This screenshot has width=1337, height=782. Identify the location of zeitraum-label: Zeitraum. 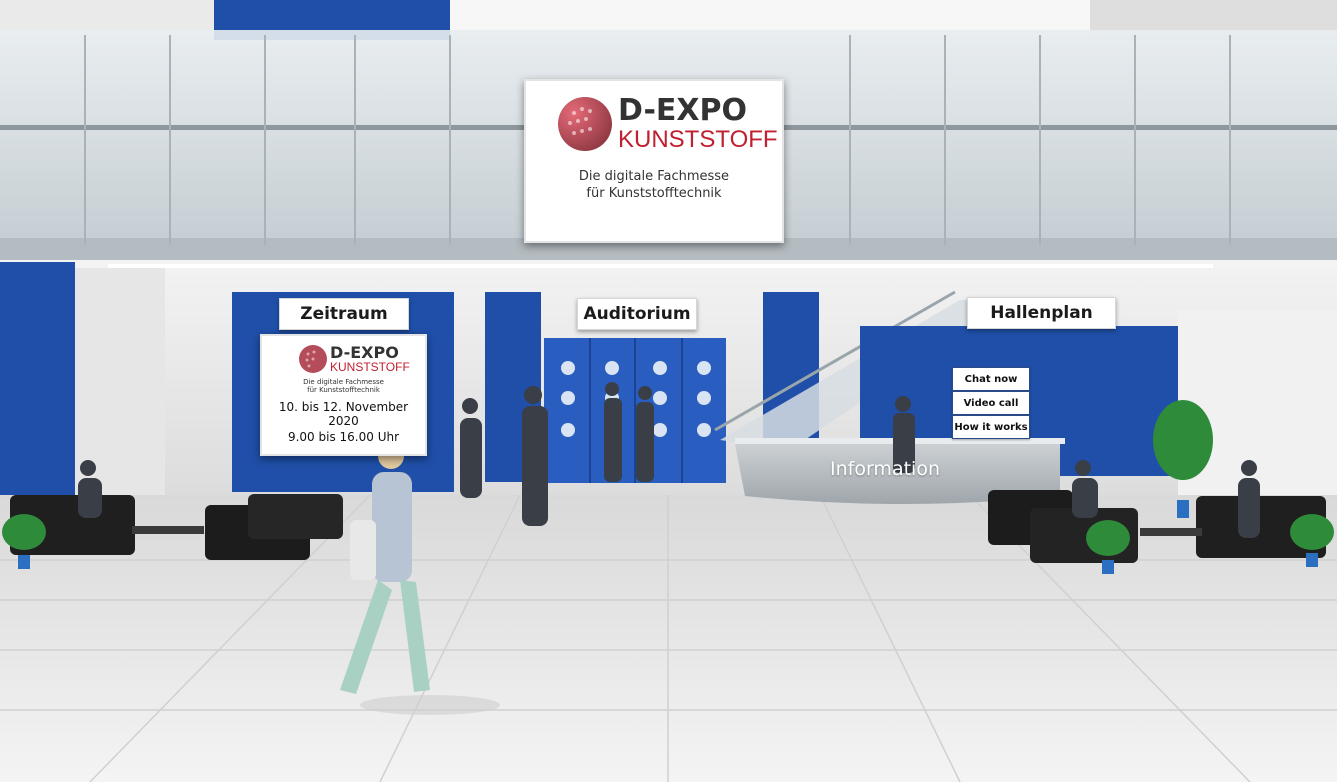
(344, 314).